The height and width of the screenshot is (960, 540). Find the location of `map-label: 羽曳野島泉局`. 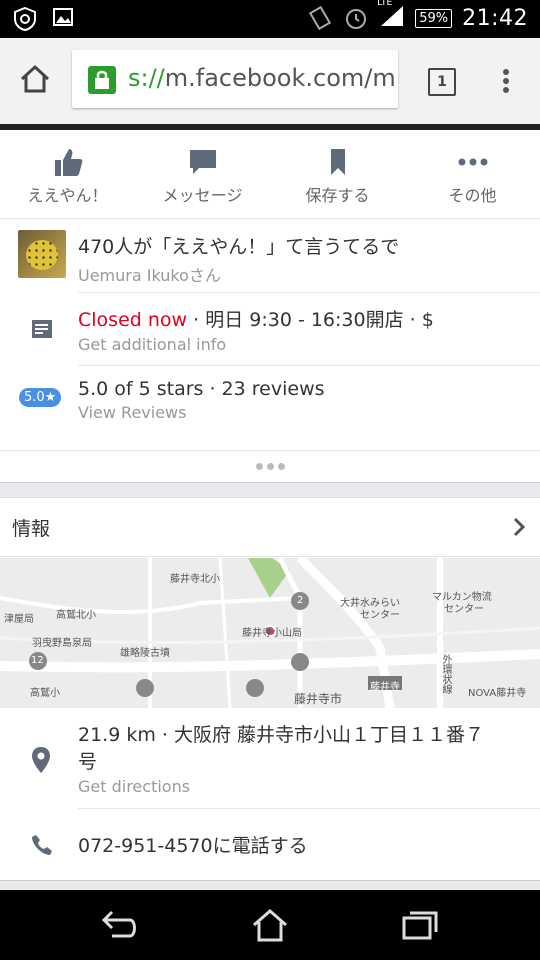

map-label: 羽曳野島泉局 is located at coordinates (62, 643).